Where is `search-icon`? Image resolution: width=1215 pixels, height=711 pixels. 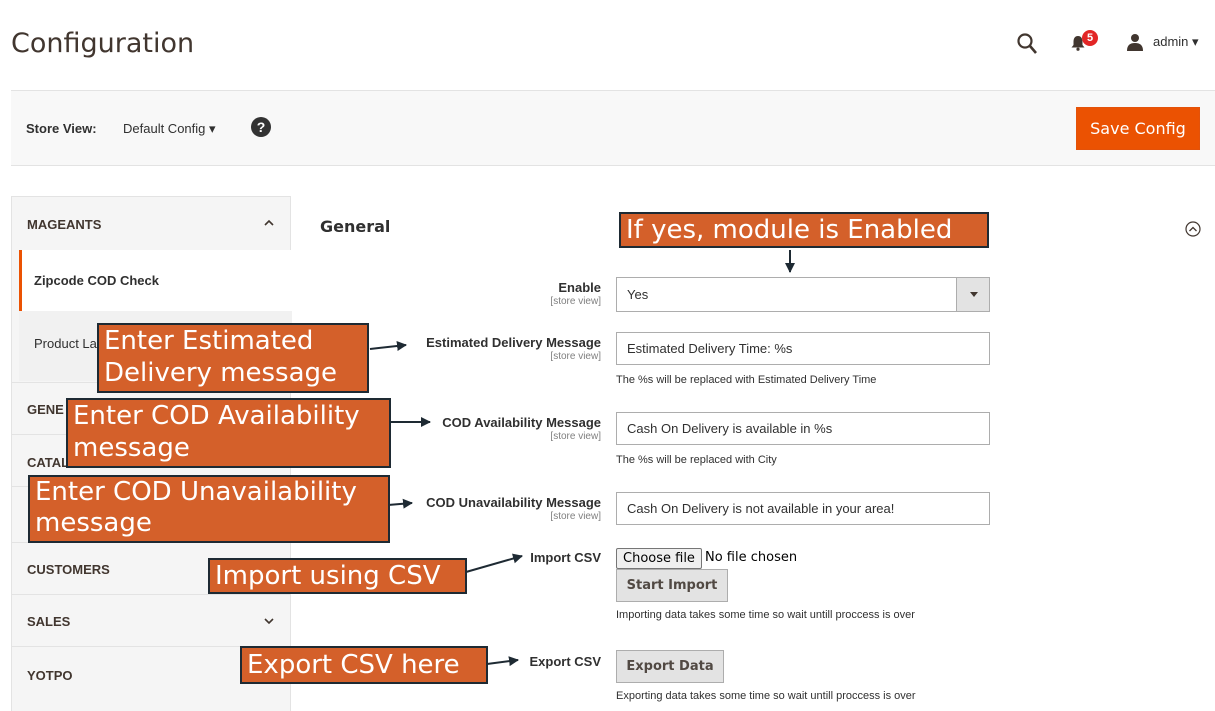
search-icon is located at coordinates (1027, 44).